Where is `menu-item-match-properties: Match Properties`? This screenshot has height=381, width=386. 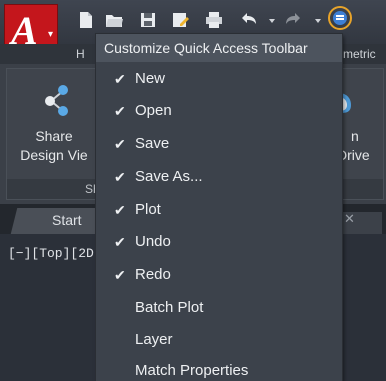 menu-item-match-properties: Match Properties is located at coordinates (219, 368).